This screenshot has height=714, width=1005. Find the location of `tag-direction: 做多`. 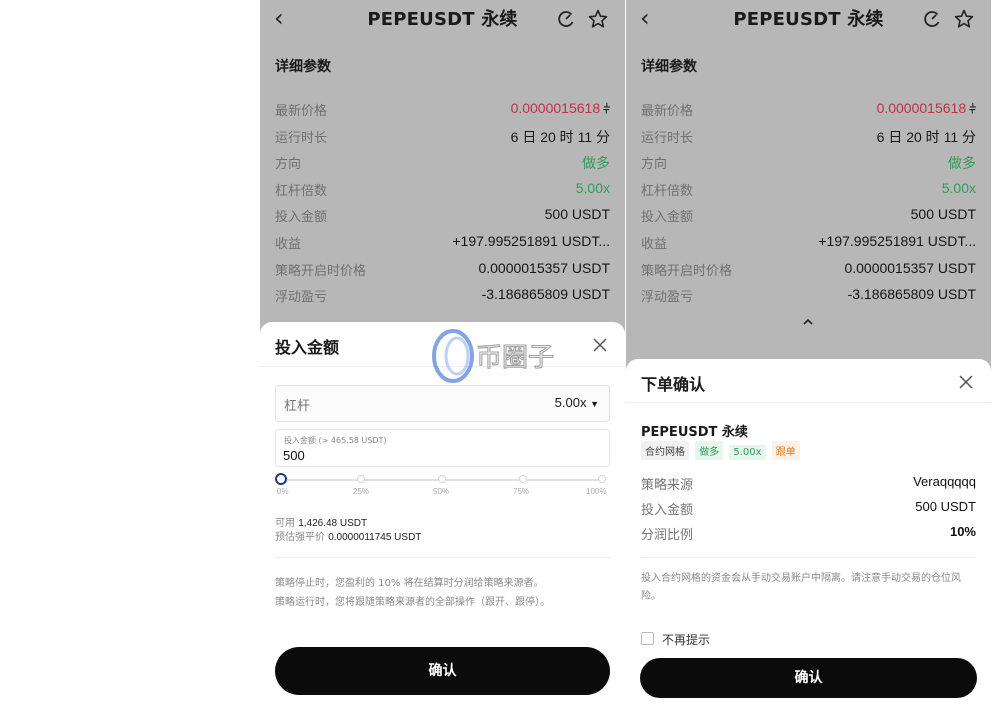

tag-direction: 做多 is located at coordinates (709, 450).